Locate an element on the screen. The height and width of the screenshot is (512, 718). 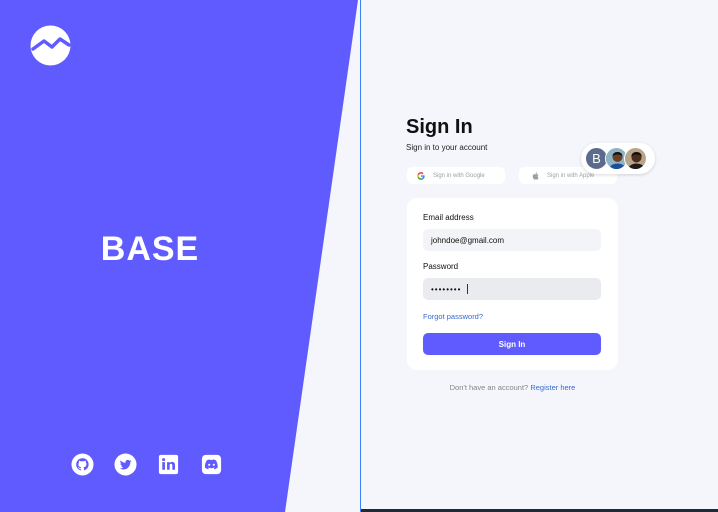
google-signin-button: Sign in with Google is located at coordinates (456, 175).